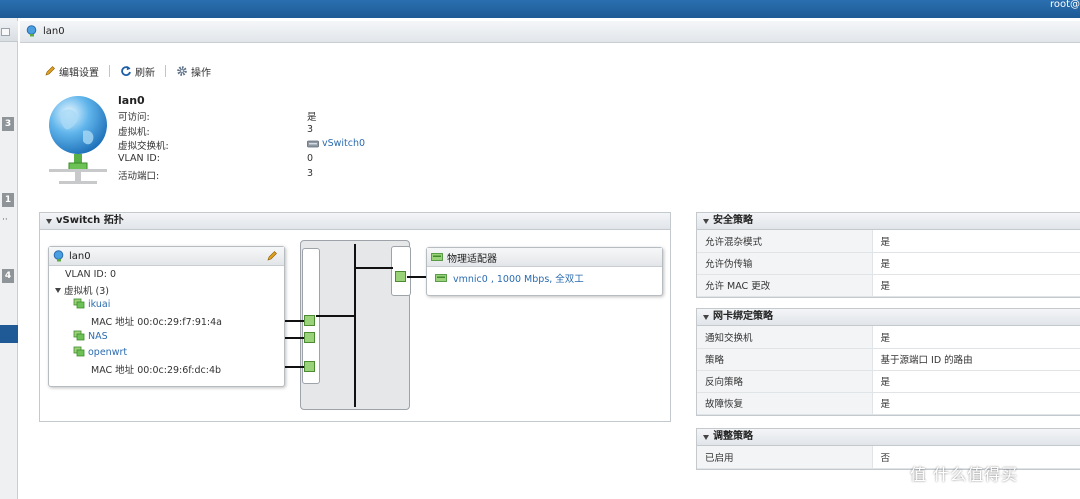  I want to click on rail-header, so click(9, 31).